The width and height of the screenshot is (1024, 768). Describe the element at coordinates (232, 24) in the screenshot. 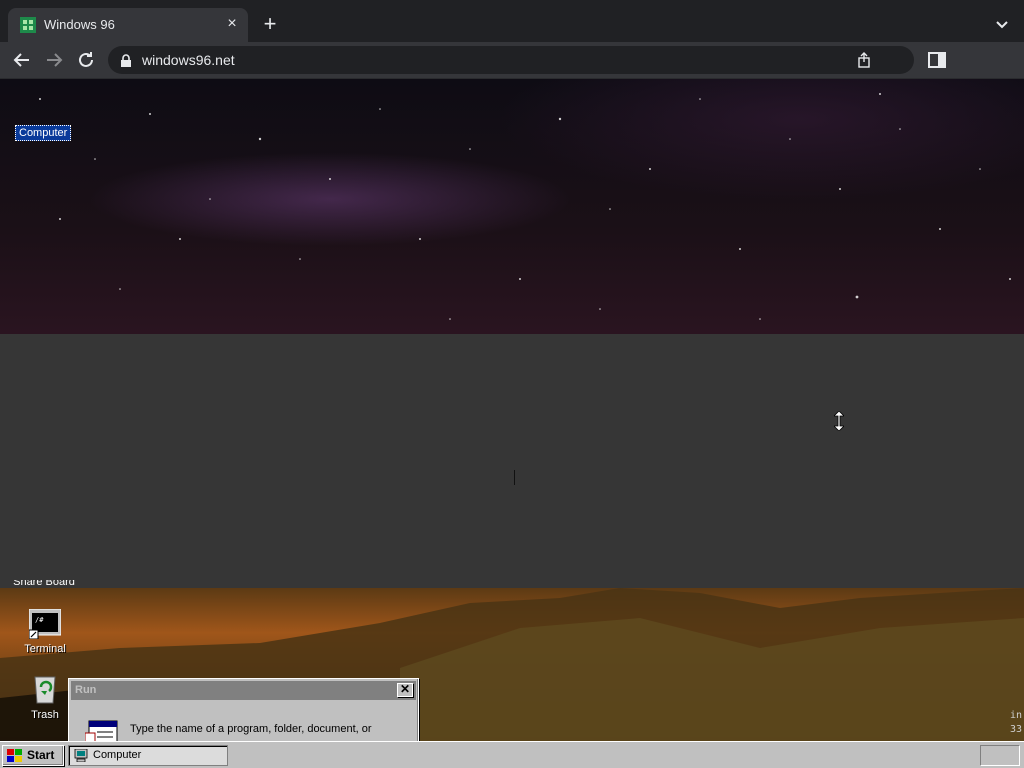

I see `tab-close-button: ×` at that location.